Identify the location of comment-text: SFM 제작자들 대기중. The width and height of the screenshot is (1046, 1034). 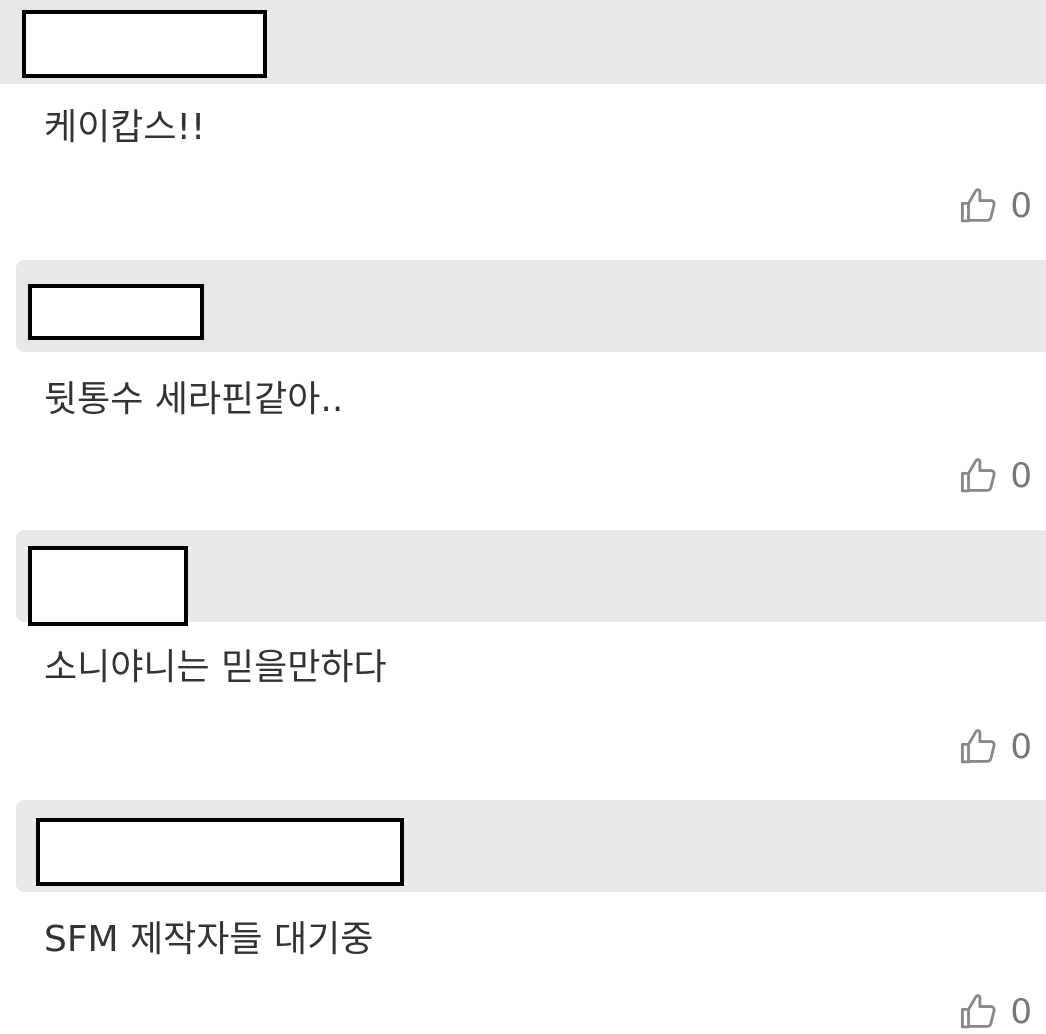
(209, 939).